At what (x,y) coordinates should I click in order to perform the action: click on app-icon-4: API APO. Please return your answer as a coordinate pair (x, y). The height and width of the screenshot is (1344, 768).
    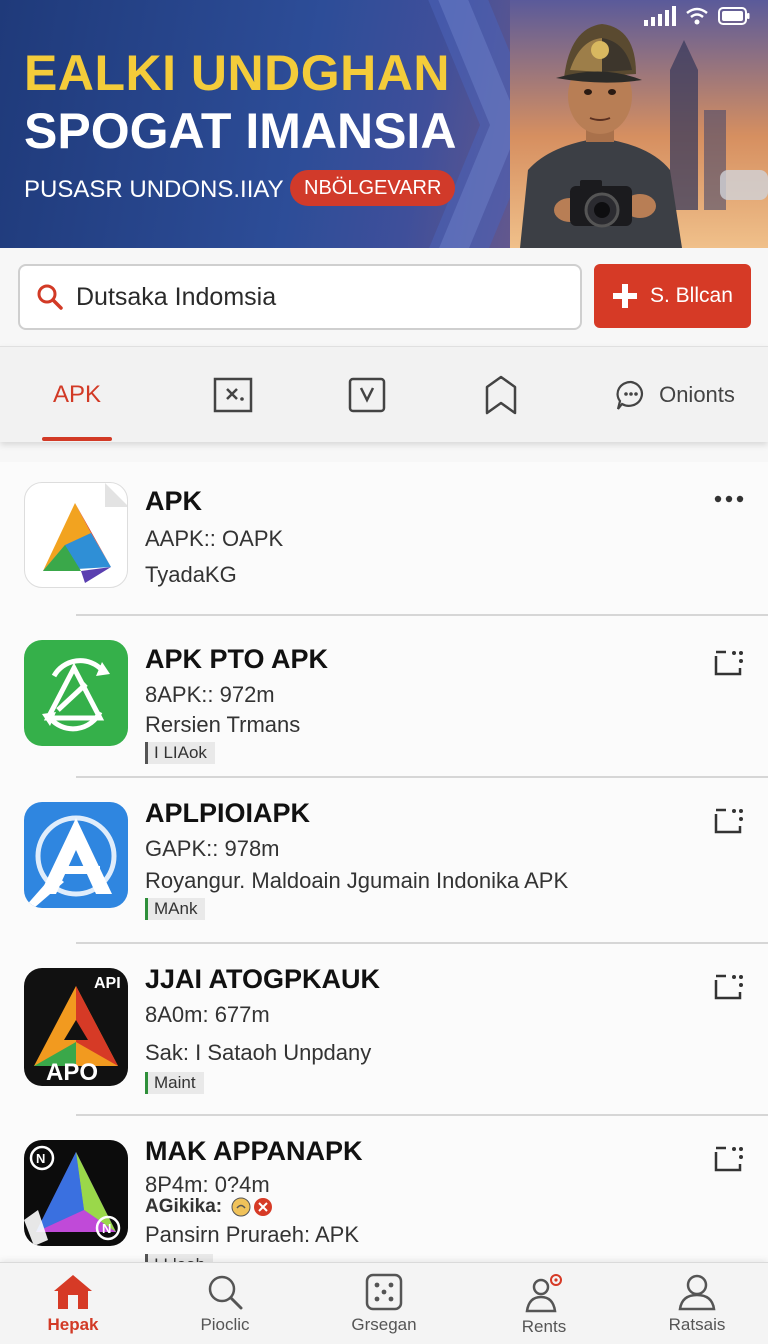
    Looking at the image, I should click on (76, 1027).